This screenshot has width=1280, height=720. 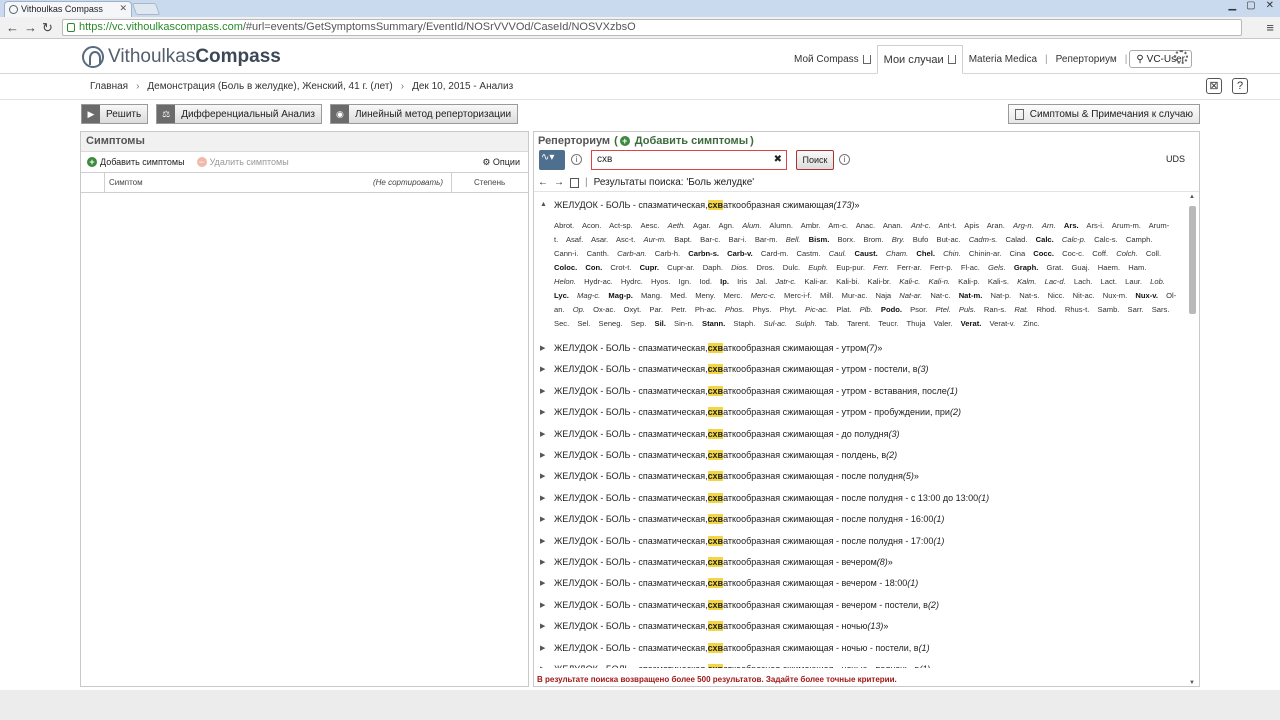 I want to click on remedy-item: Calad., so click(x=1017, y=239).